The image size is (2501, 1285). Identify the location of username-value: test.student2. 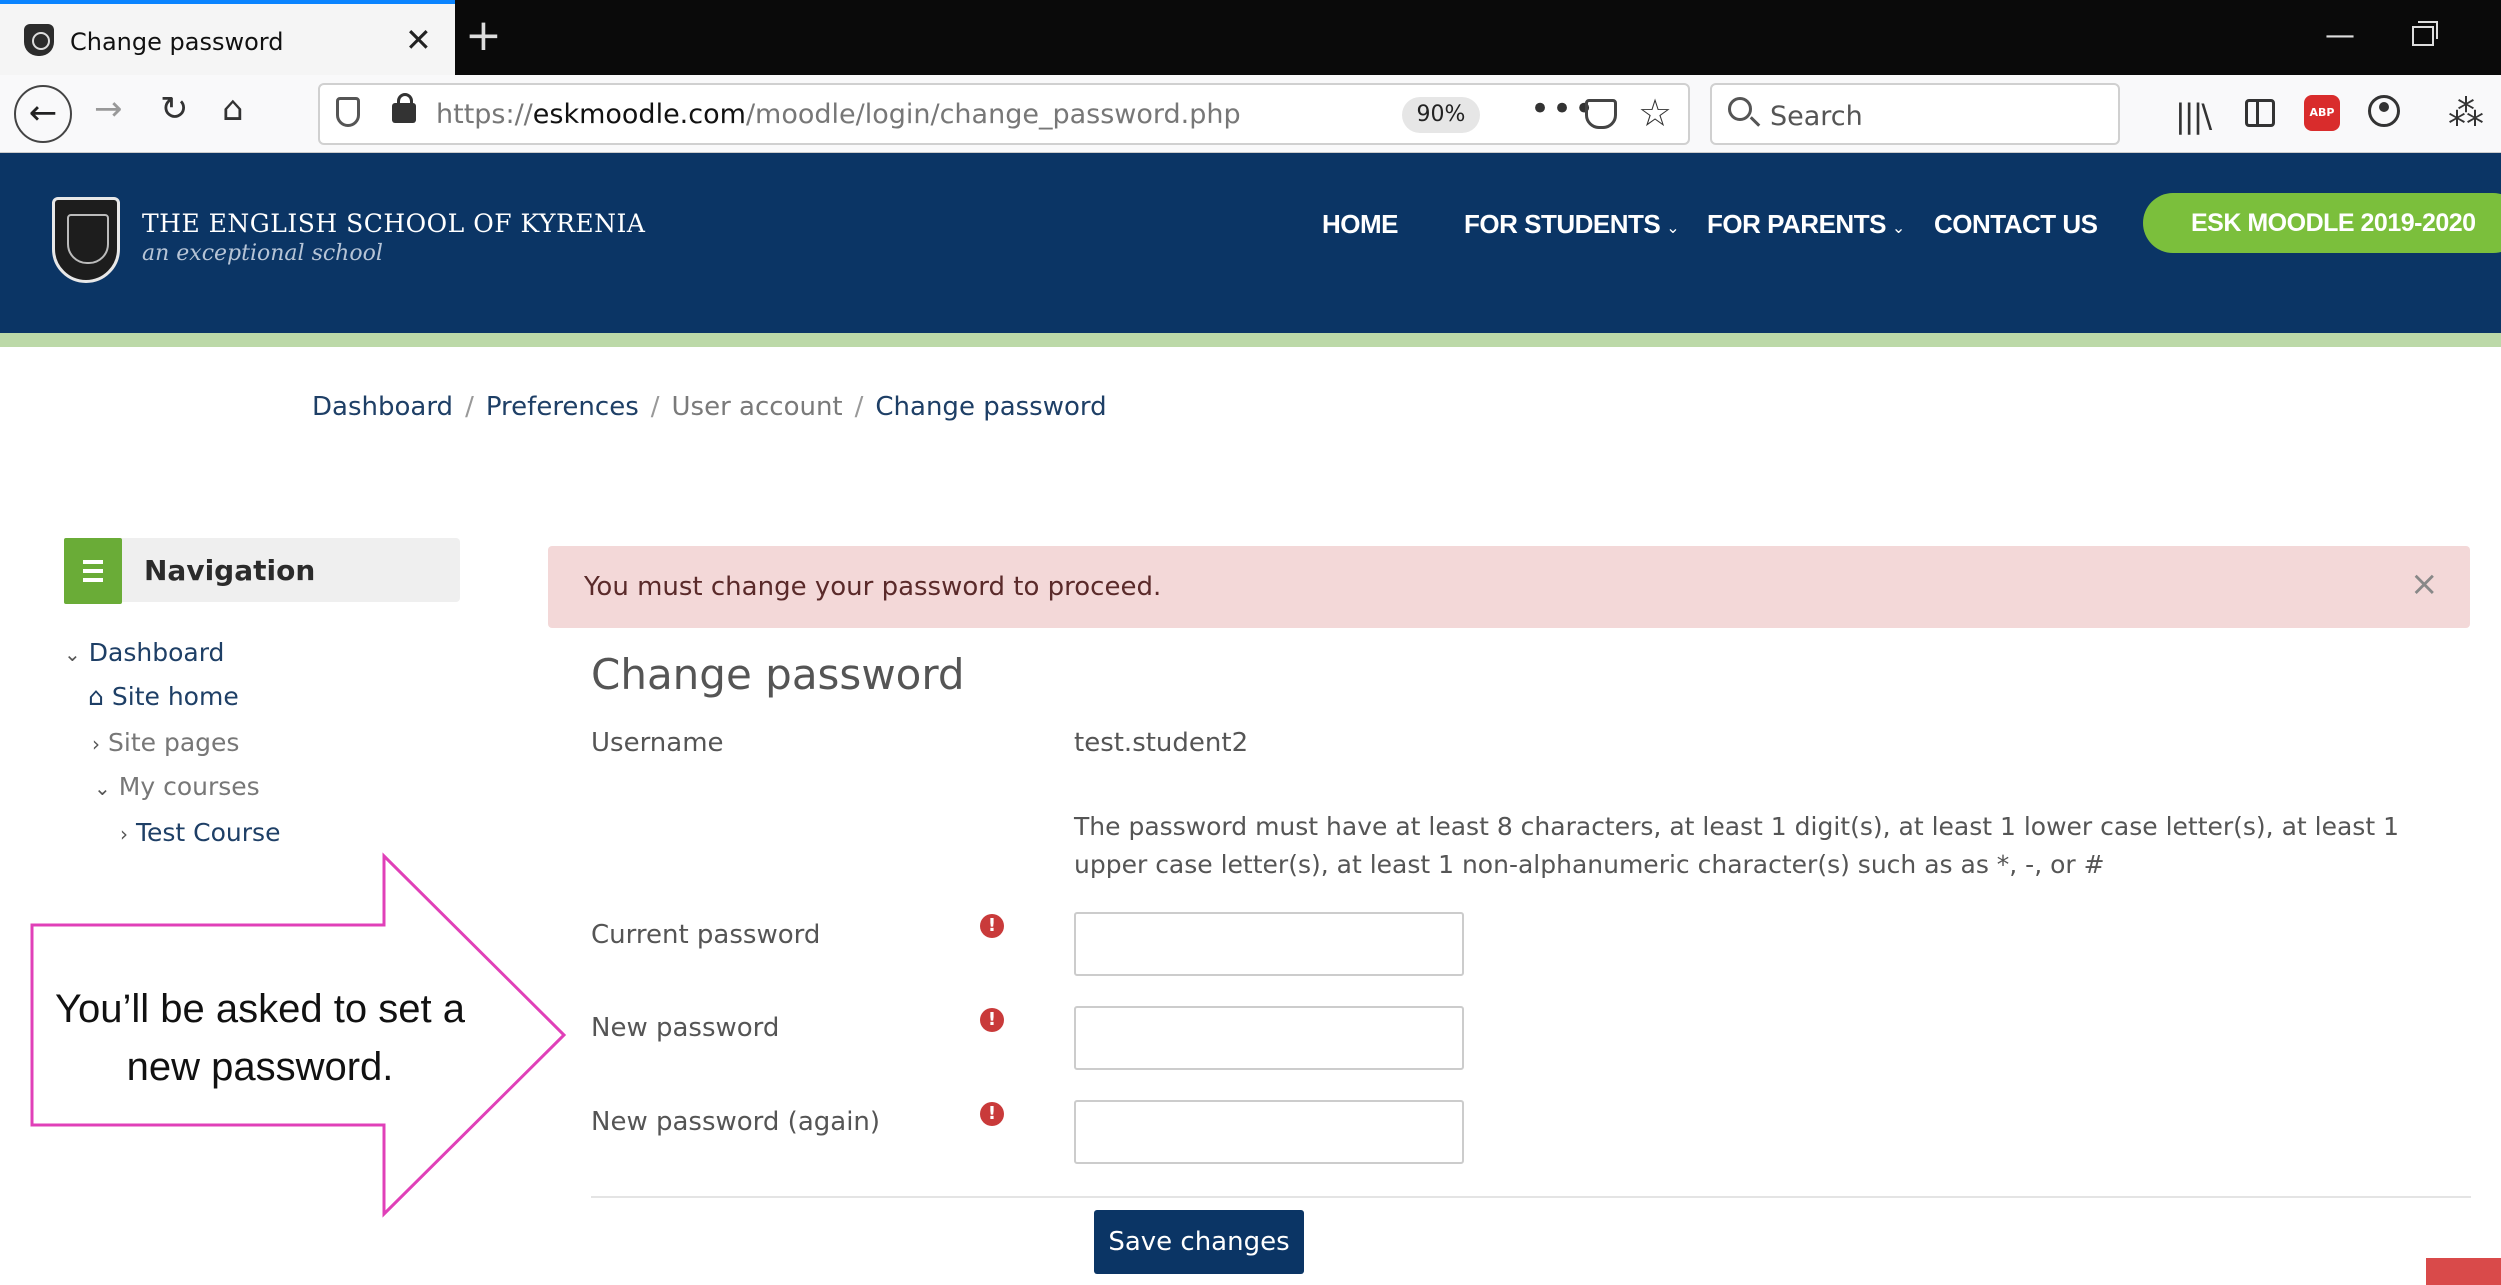
(1161, 743).